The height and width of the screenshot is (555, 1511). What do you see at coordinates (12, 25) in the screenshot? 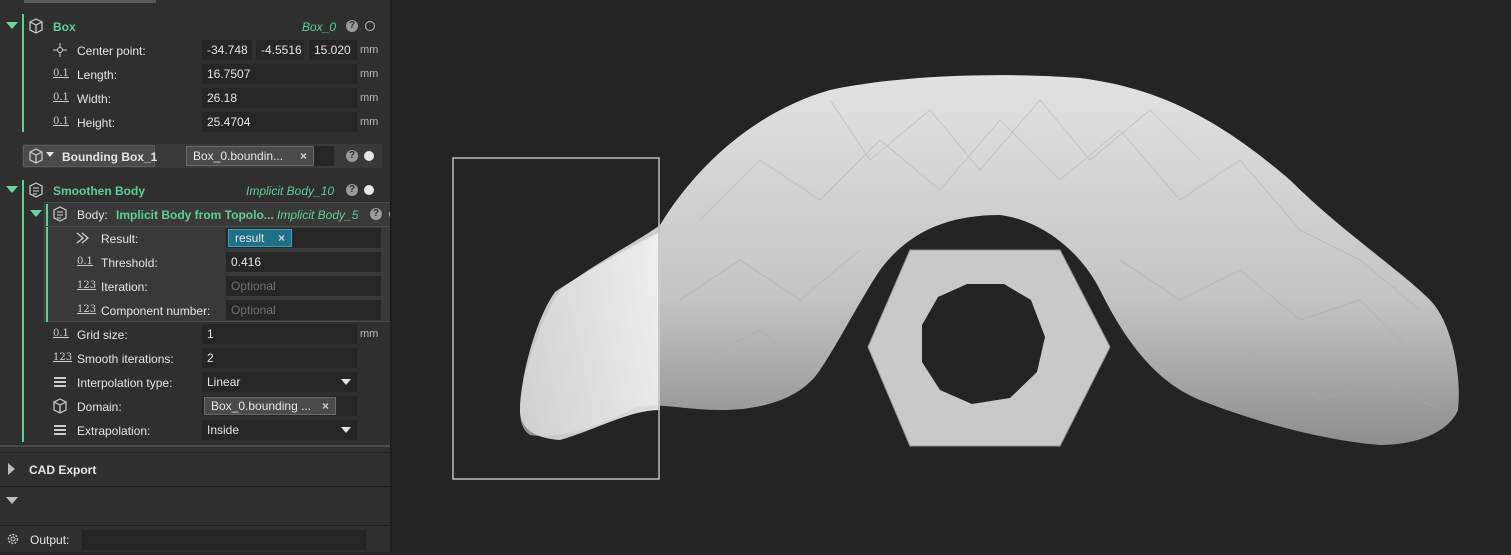
I see `expand-box-icon` at bounding box center [12, 25].